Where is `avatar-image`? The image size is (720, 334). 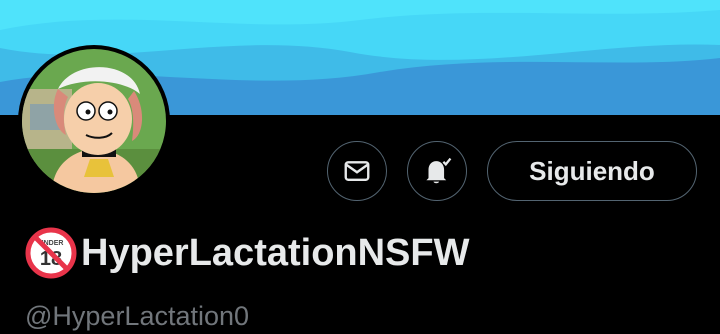
avatar-image is located at coordinates (94, 121).